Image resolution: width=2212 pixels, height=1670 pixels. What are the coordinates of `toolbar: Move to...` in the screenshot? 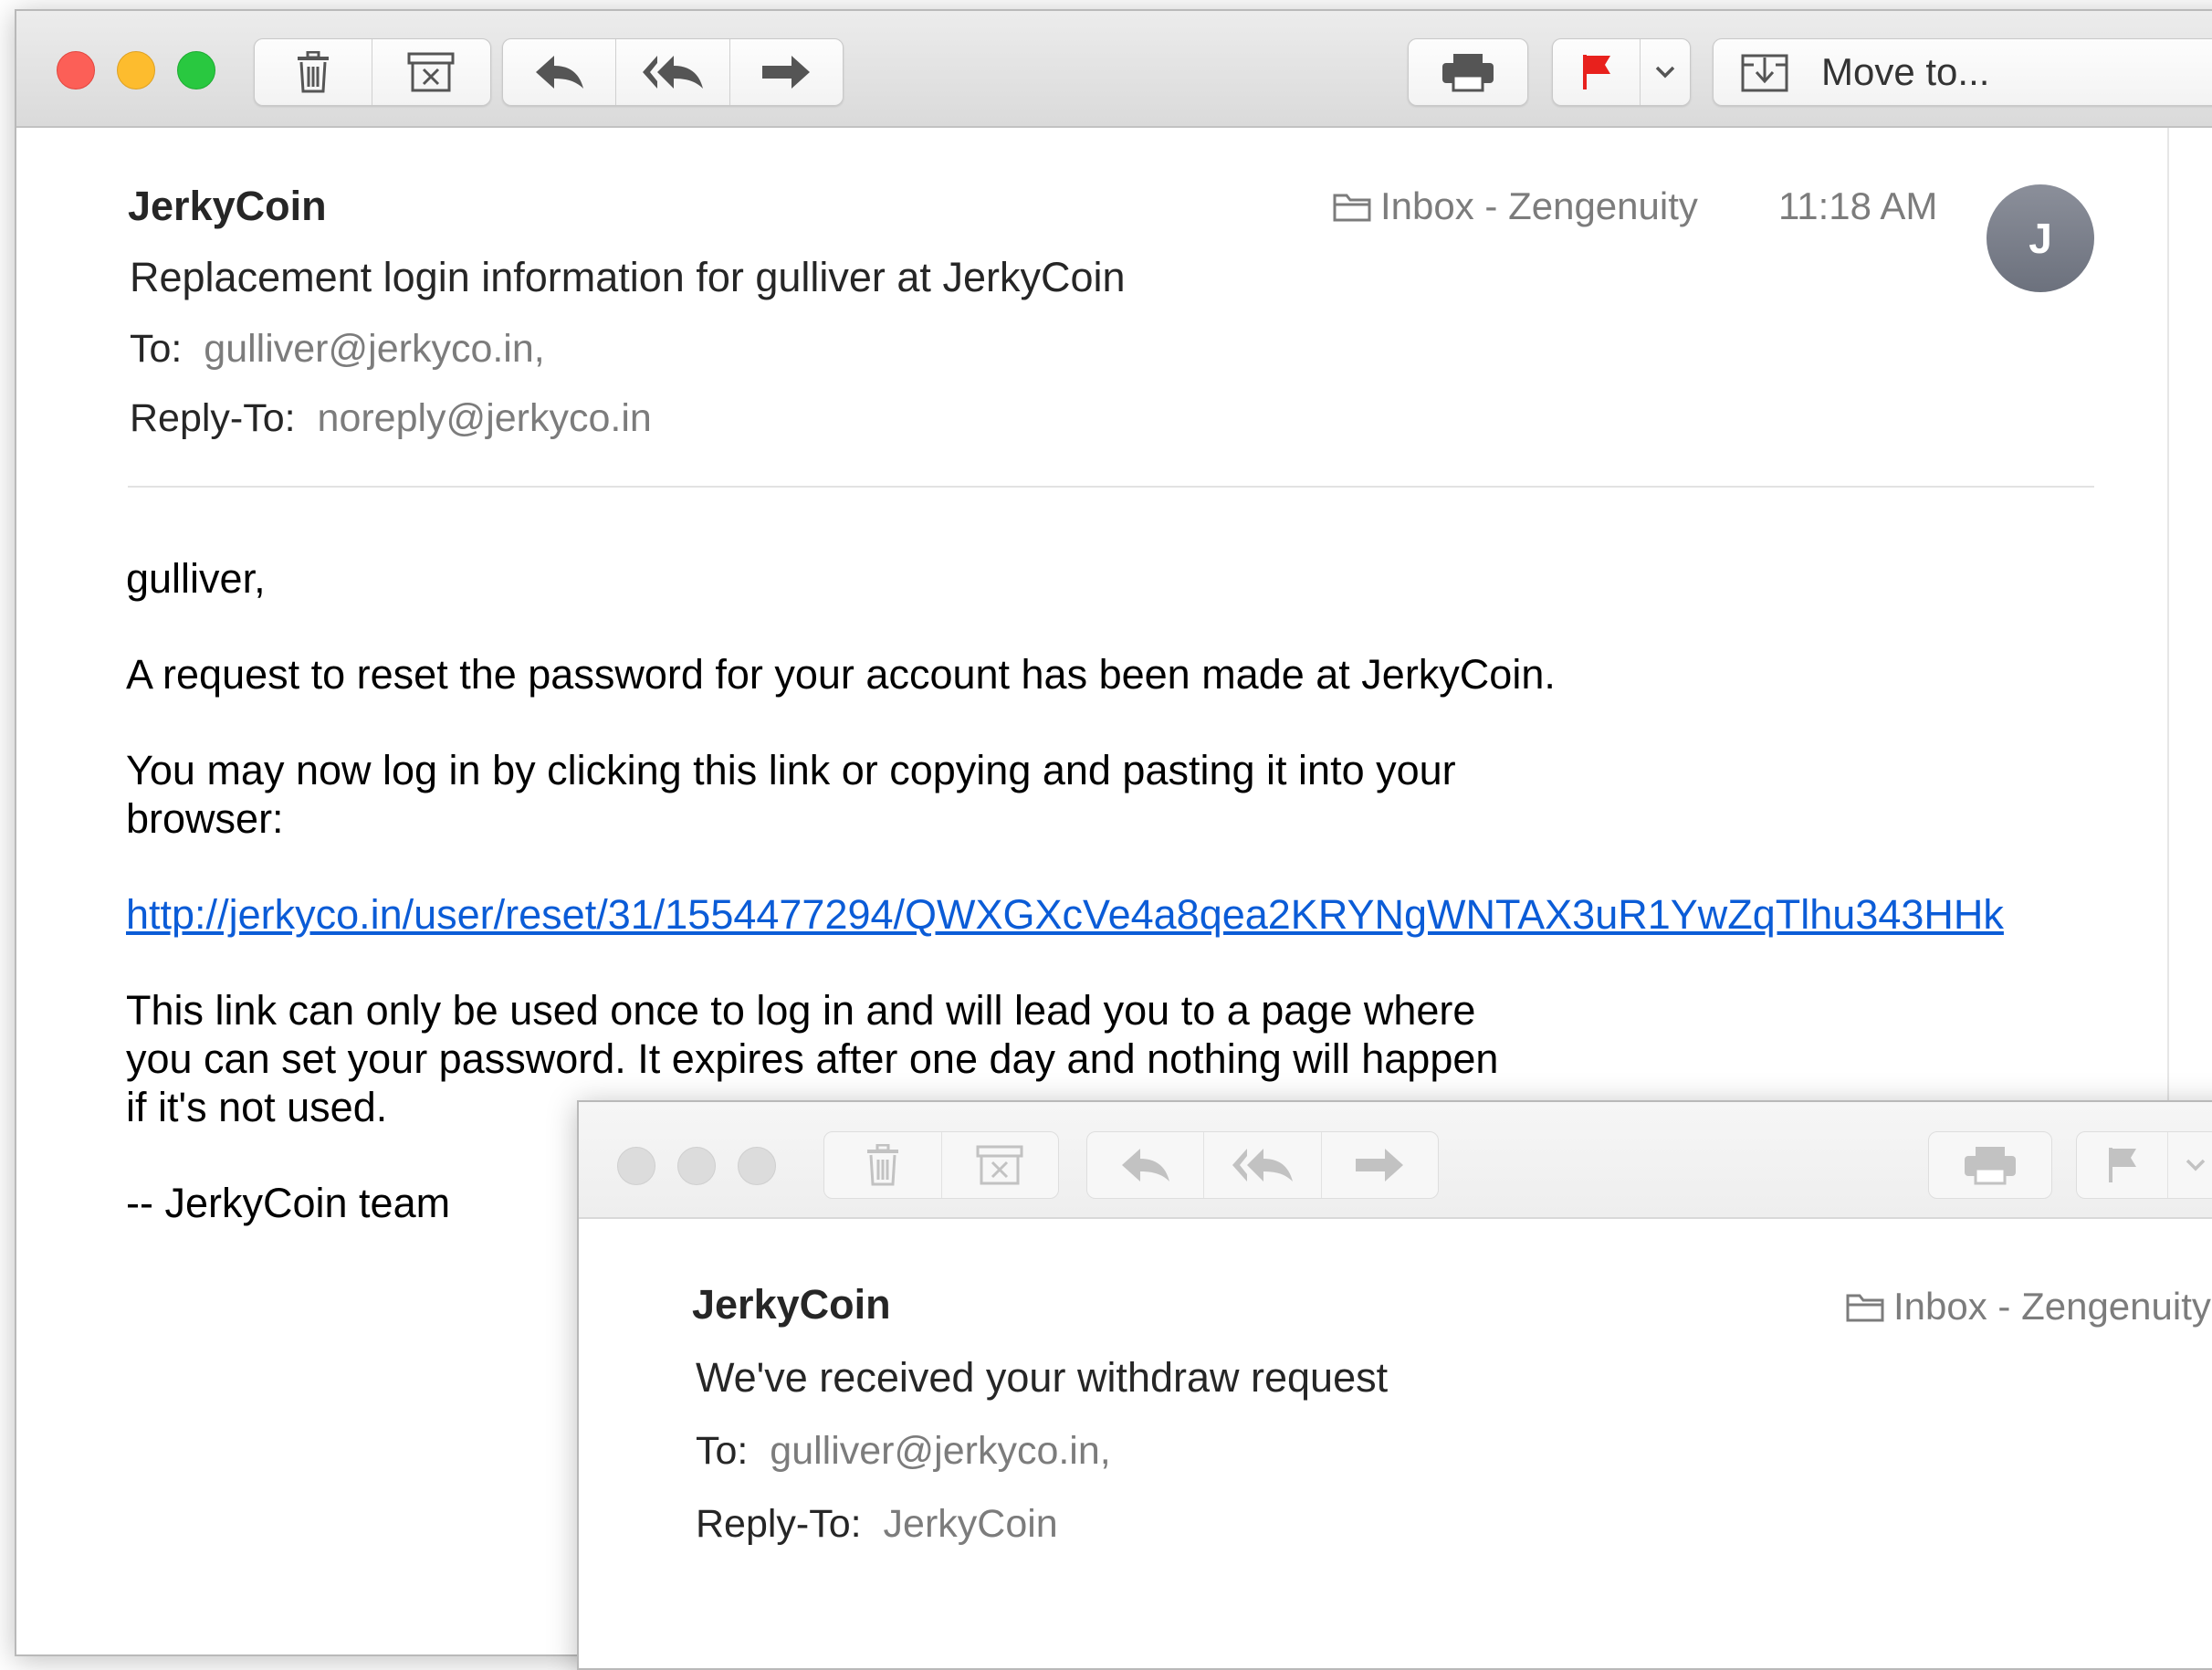 It's located at (1114, 69).